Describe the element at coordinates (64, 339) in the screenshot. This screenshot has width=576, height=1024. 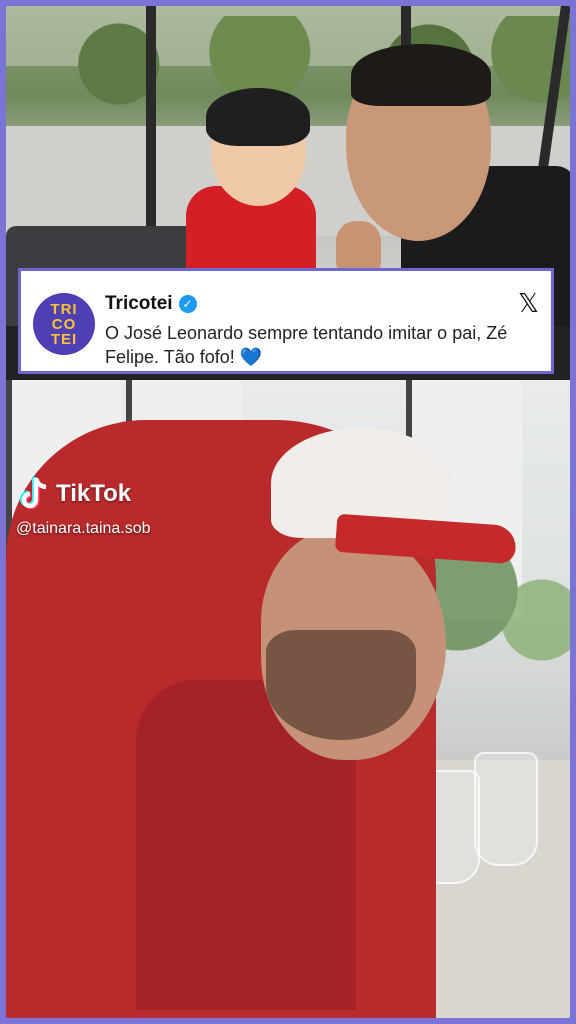
I see `avatar-text-line: TEI` at that location.